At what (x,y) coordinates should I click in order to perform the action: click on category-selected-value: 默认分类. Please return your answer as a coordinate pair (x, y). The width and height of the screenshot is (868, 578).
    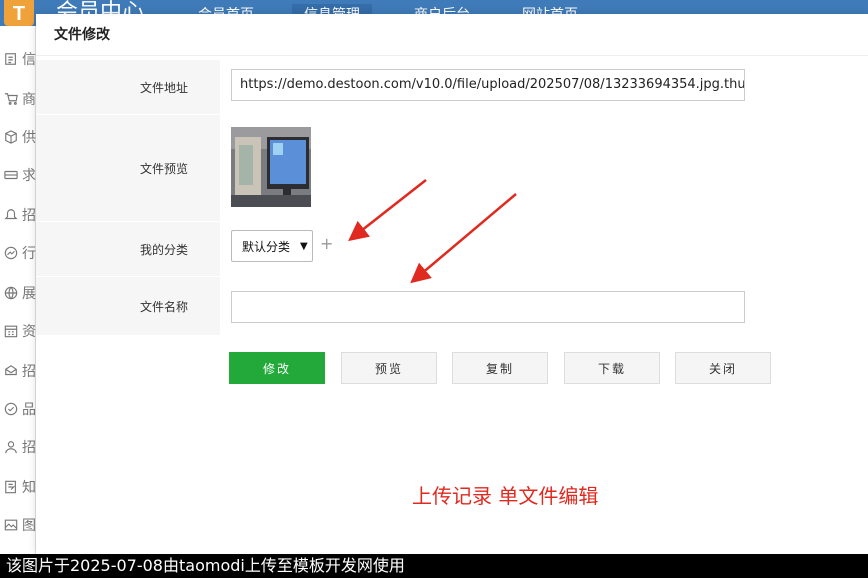
    Looking at the image, I should click on (266, 246).